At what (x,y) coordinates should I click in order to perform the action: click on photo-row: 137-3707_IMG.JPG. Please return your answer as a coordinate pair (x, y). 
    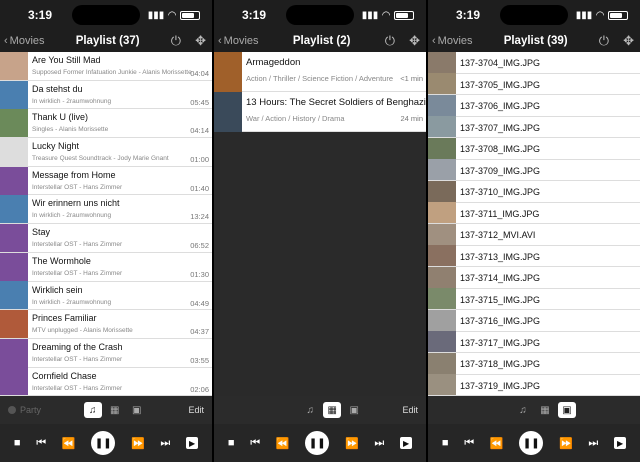
    Looking at the image, I should click on (534, 127).